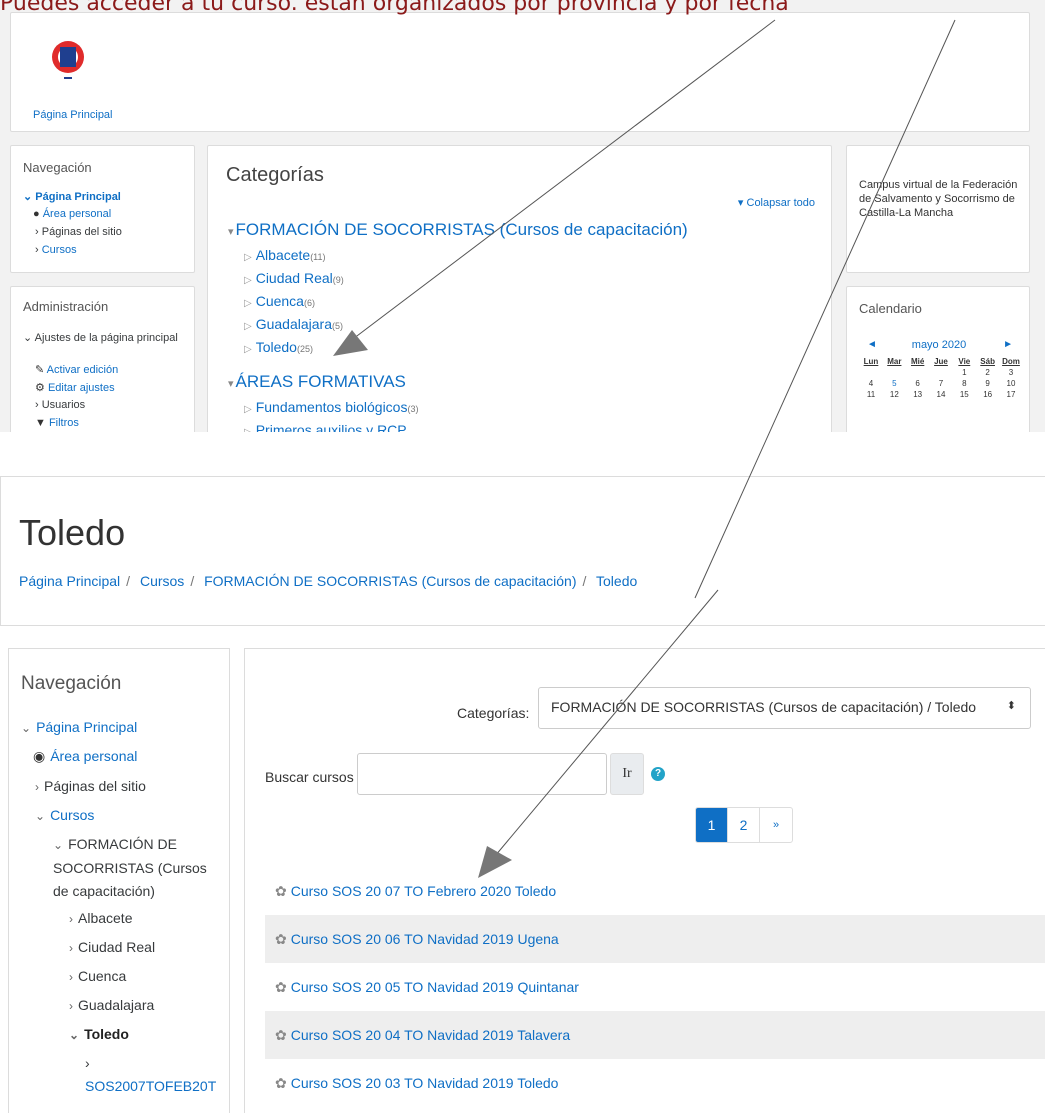 This screenshot has width=1045, height=1113. I want to click on help-icon: ?, so click(658, 774).